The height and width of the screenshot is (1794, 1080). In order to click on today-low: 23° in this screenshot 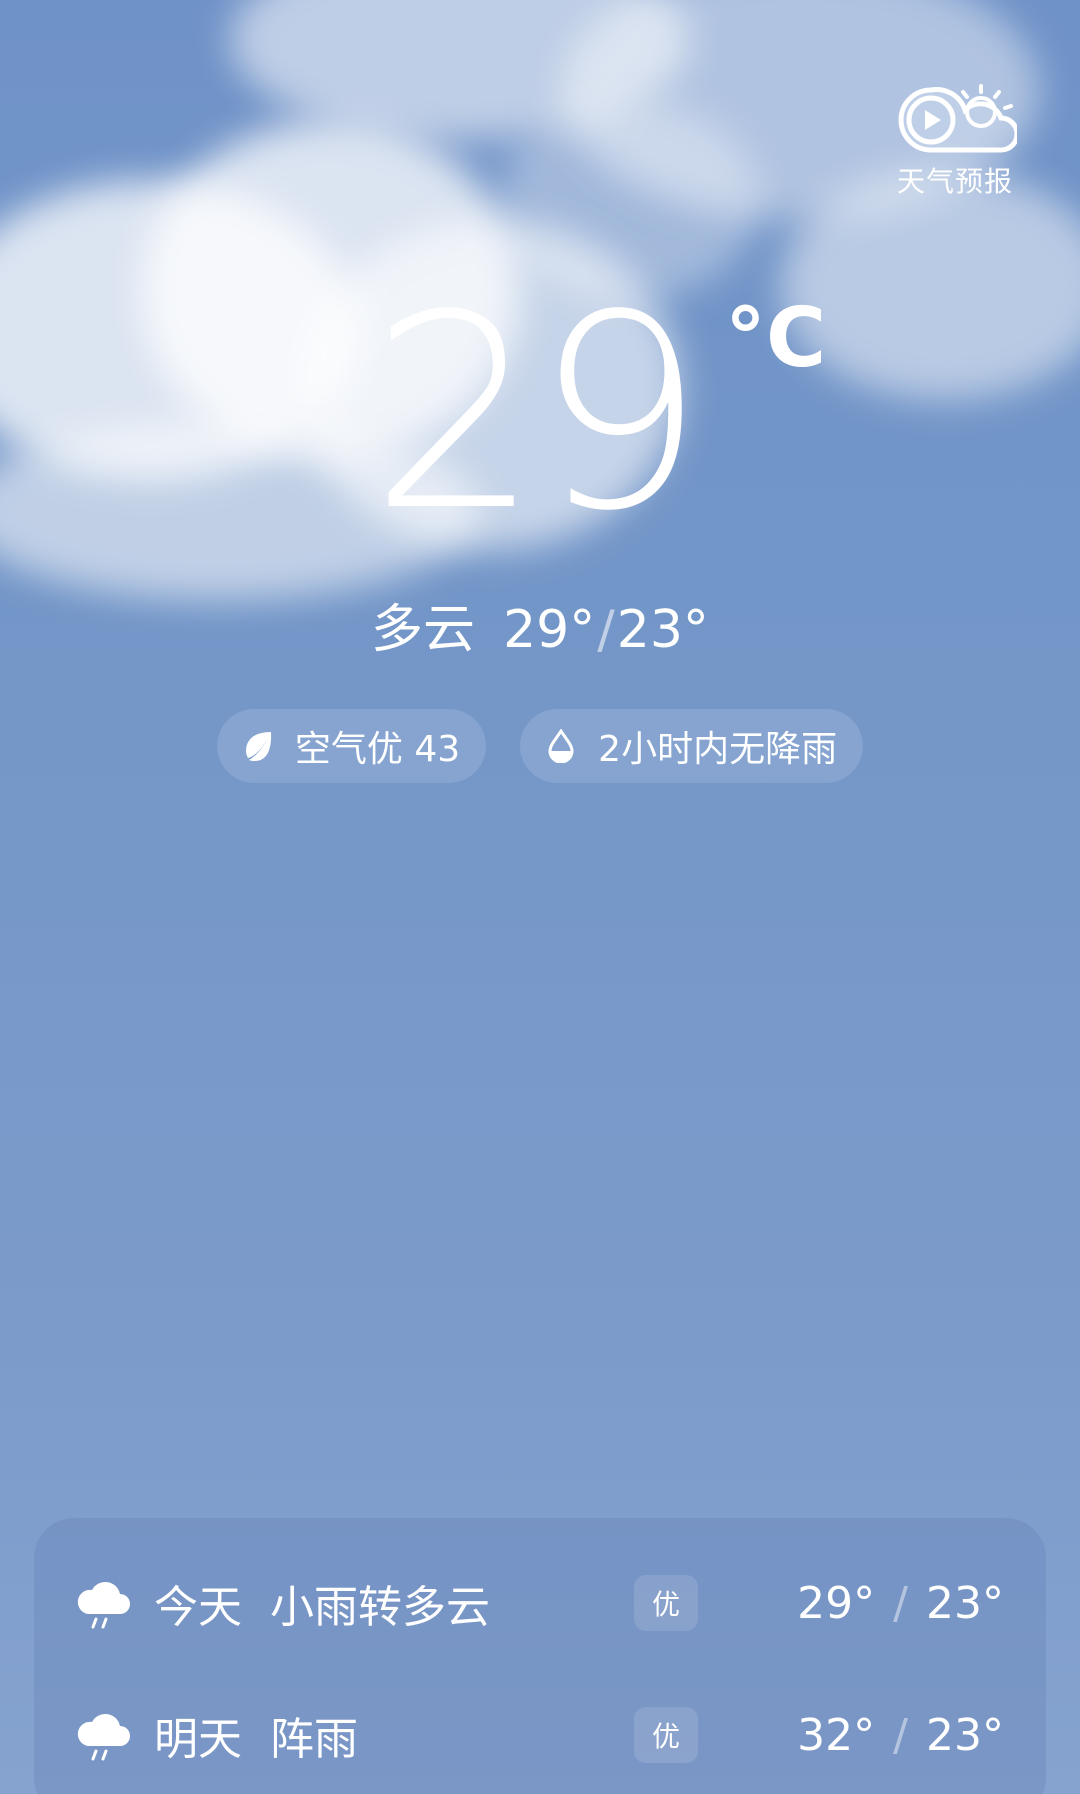, I will do `click(662, 630)`.